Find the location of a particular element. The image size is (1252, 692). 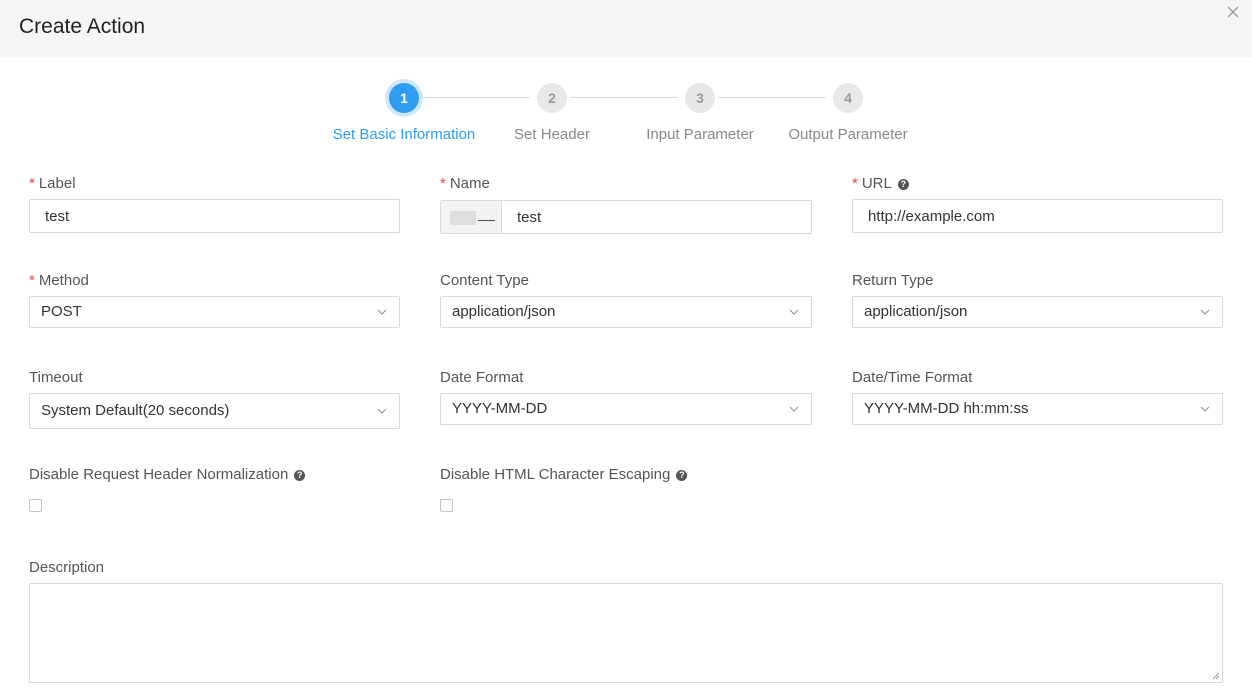

method-value: POST is located at coordinates (61, 311).